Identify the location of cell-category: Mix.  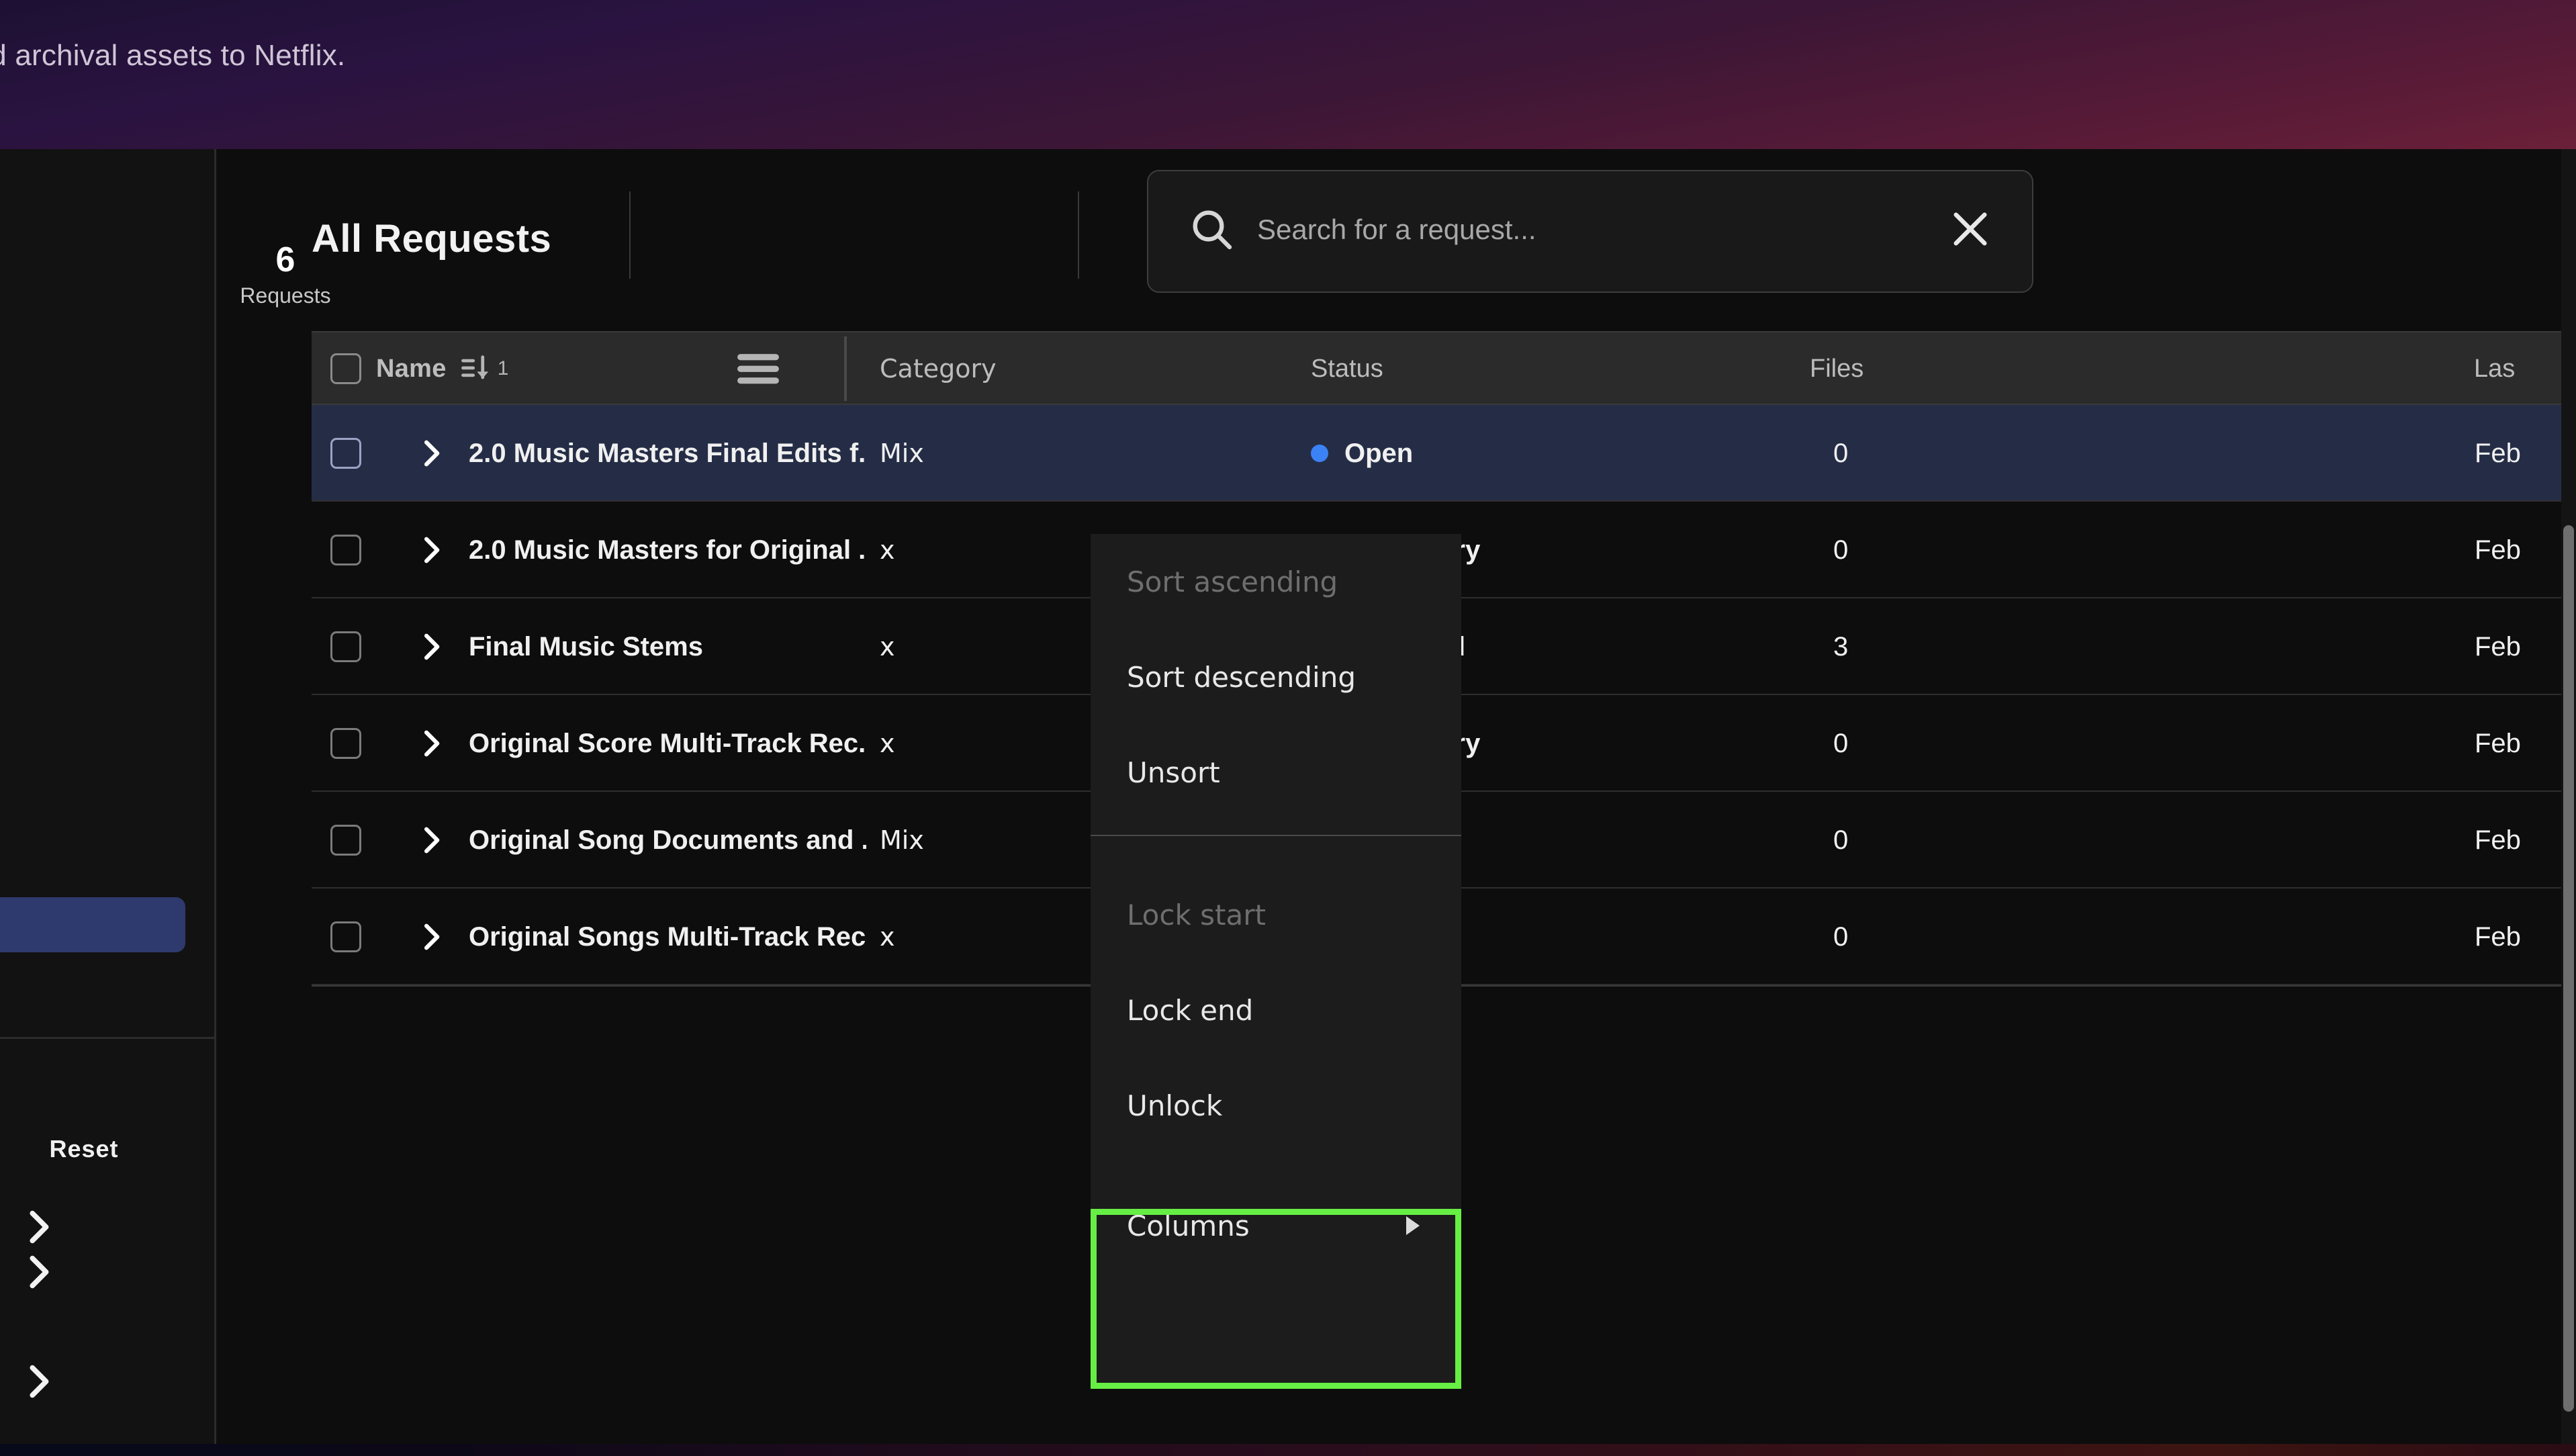
(902, 453).